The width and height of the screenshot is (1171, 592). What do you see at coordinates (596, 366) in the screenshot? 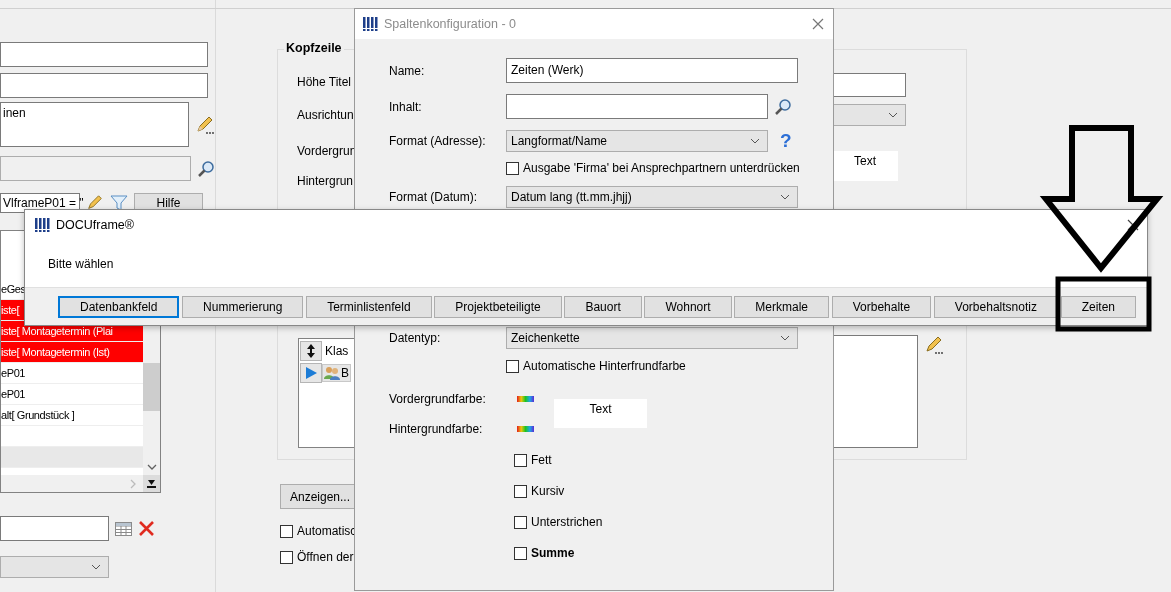
I see `checkbox: Automatische Hinterfrundfarbe` at bounding box center [596, 366].